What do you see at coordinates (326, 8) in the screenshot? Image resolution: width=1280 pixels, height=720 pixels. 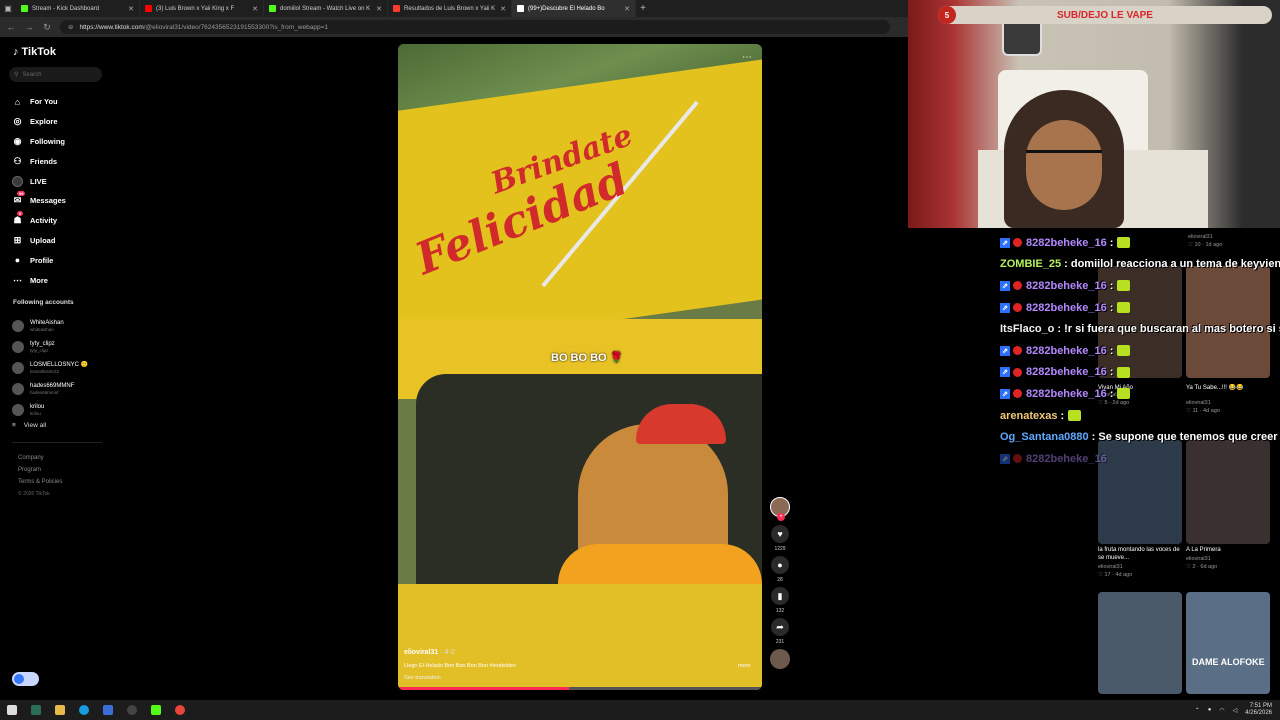 I see `browser-tab: domiilol Stream - Watch Live on K ✕` at bounding box center [326, 8].